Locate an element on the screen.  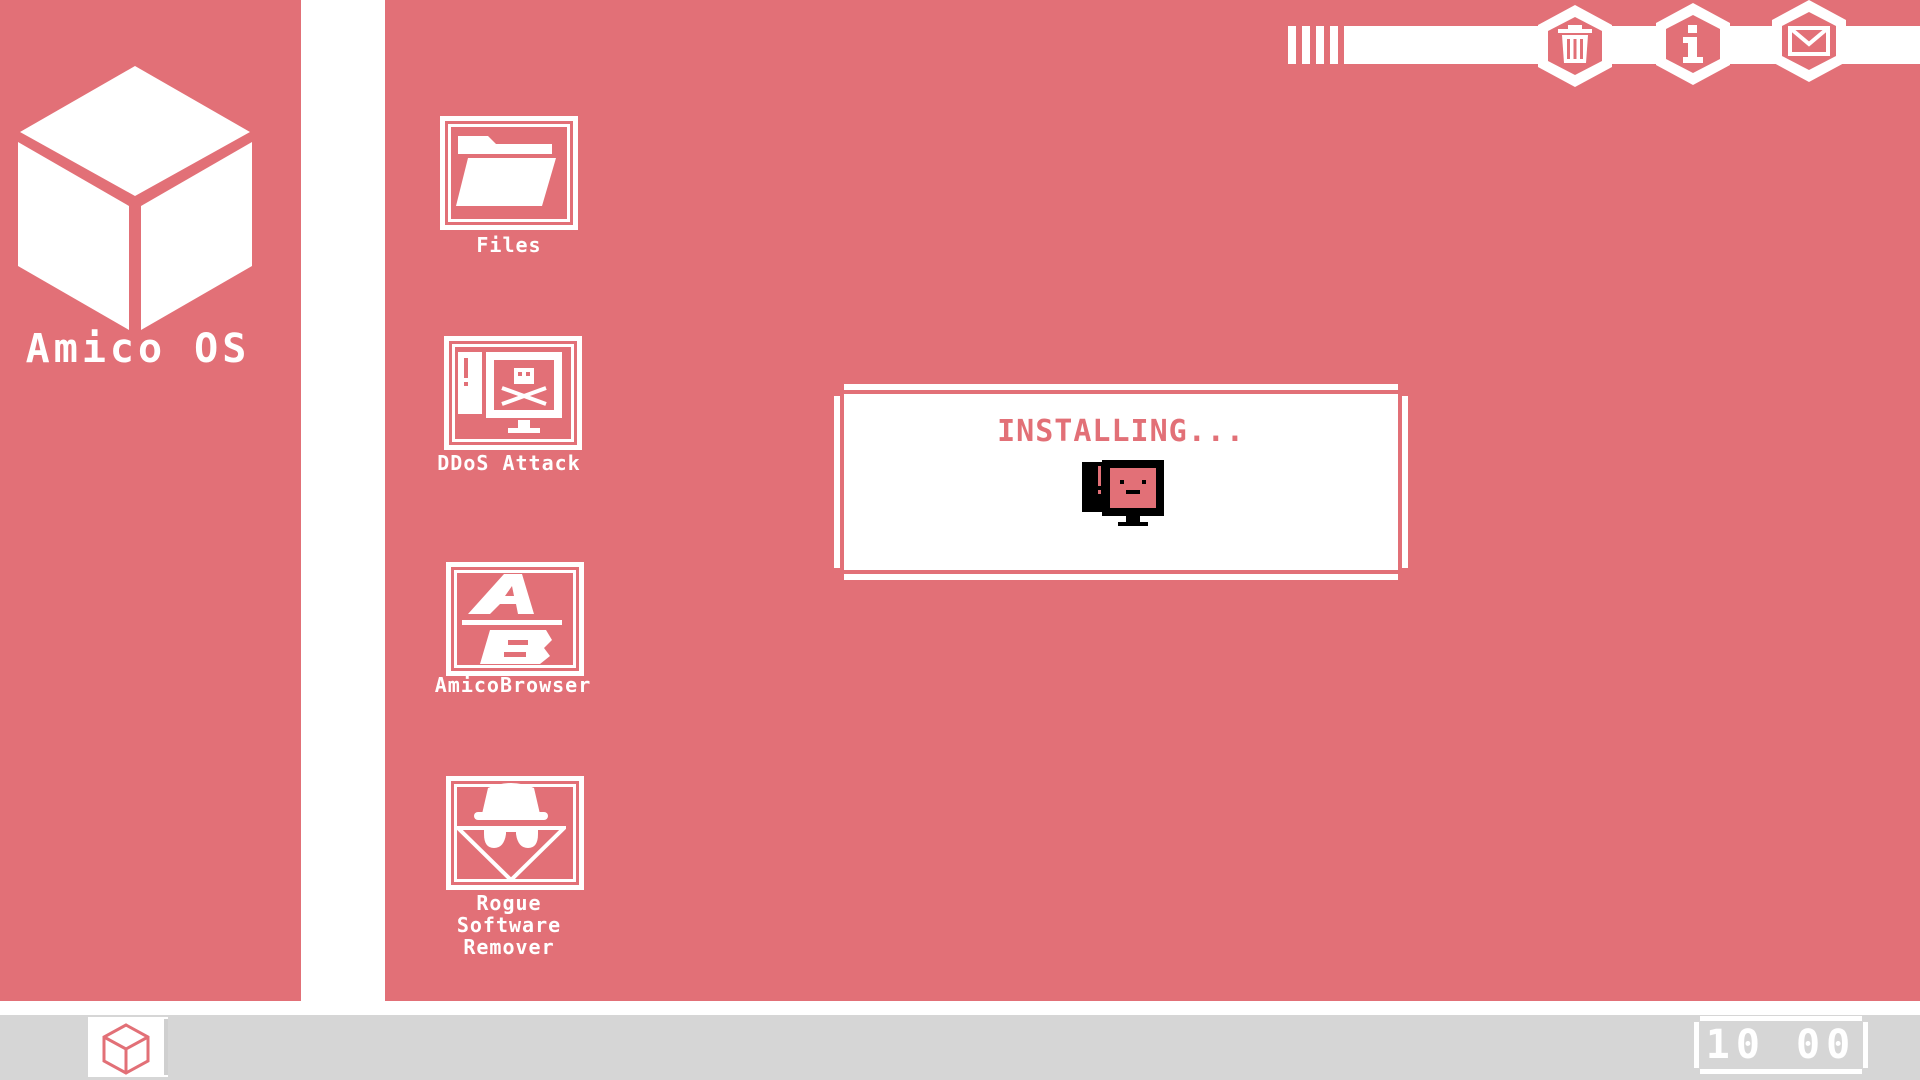
start-button is located at coordinates (128, 1047).